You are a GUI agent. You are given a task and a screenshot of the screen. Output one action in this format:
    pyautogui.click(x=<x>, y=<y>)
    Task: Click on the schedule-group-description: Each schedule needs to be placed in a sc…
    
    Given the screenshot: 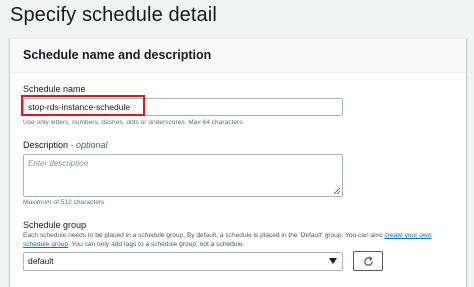 What is the action you would take?
    pyautogui.click(x=238, y=240)
    